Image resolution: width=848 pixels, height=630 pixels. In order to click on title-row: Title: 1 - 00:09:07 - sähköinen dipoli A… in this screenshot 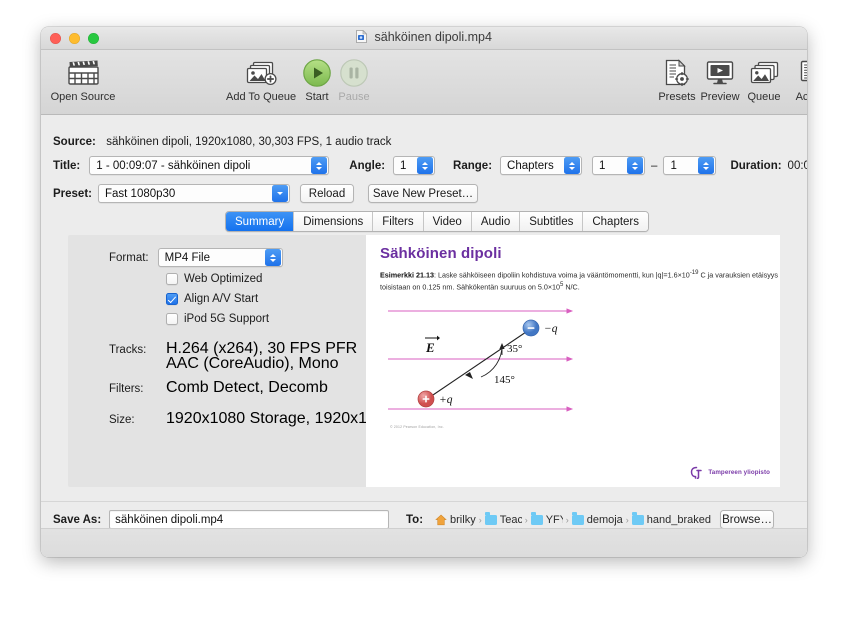, I will do `click(430, 165)`.